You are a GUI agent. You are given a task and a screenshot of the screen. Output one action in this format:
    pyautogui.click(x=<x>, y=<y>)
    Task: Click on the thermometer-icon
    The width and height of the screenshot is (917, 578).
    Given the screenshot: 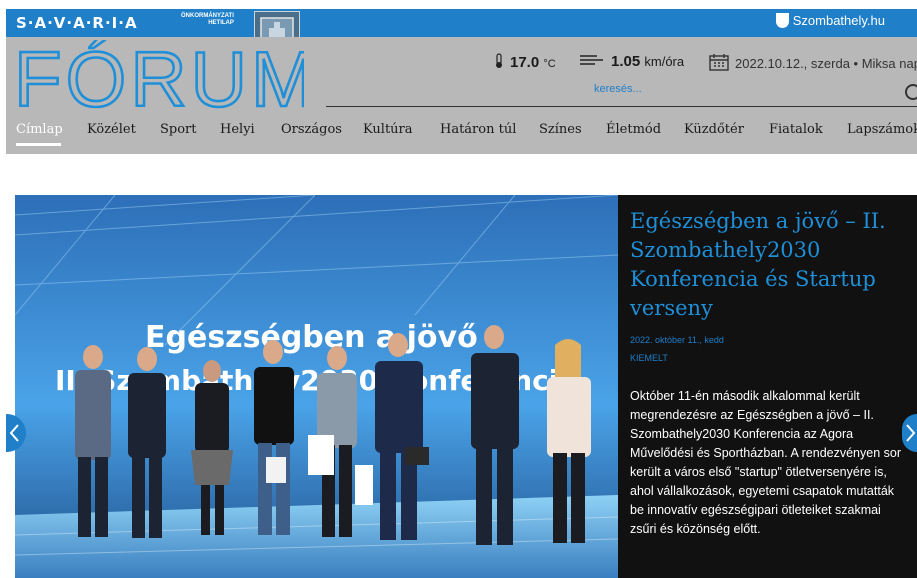 What is the action you would take?
    pyautogui.click(x=499, y=60)
    